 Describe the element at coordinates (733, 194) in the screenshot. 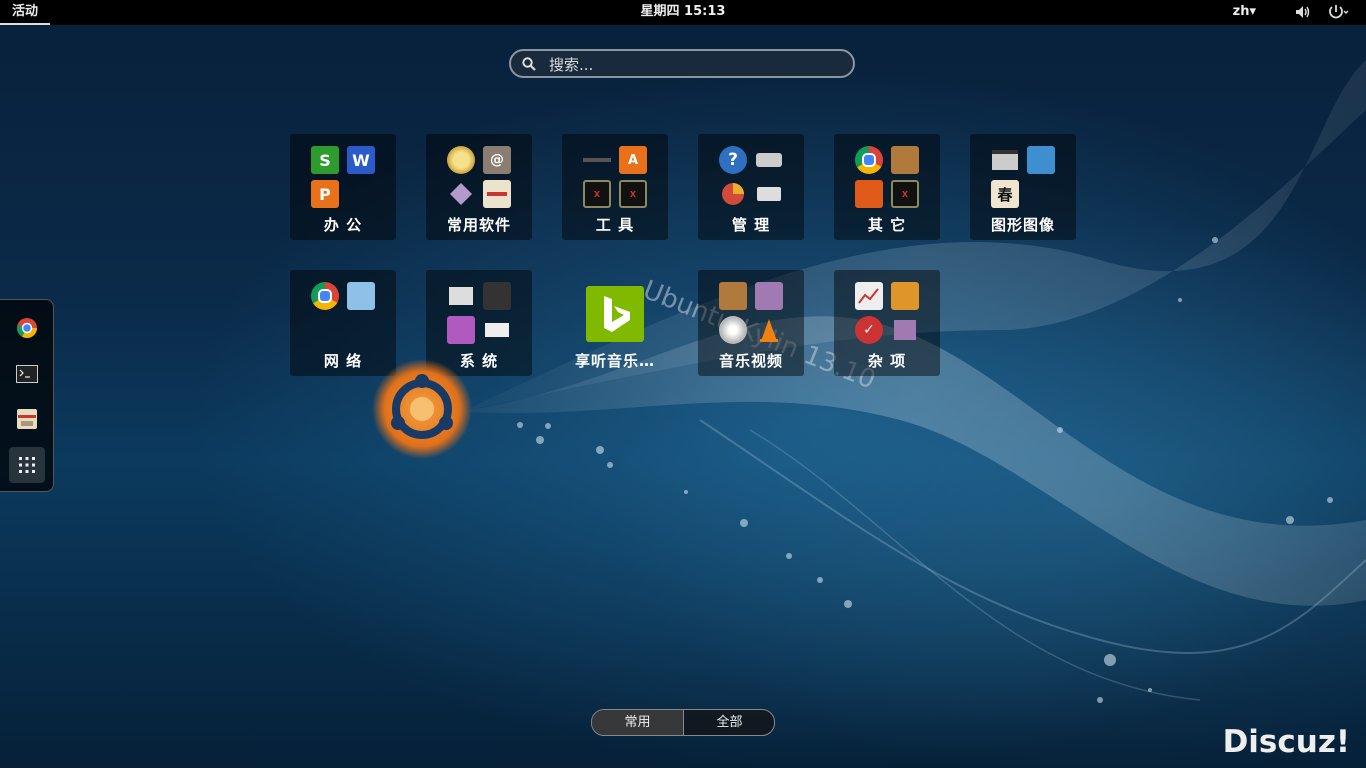

I see `disk-usage-icon` at that location.